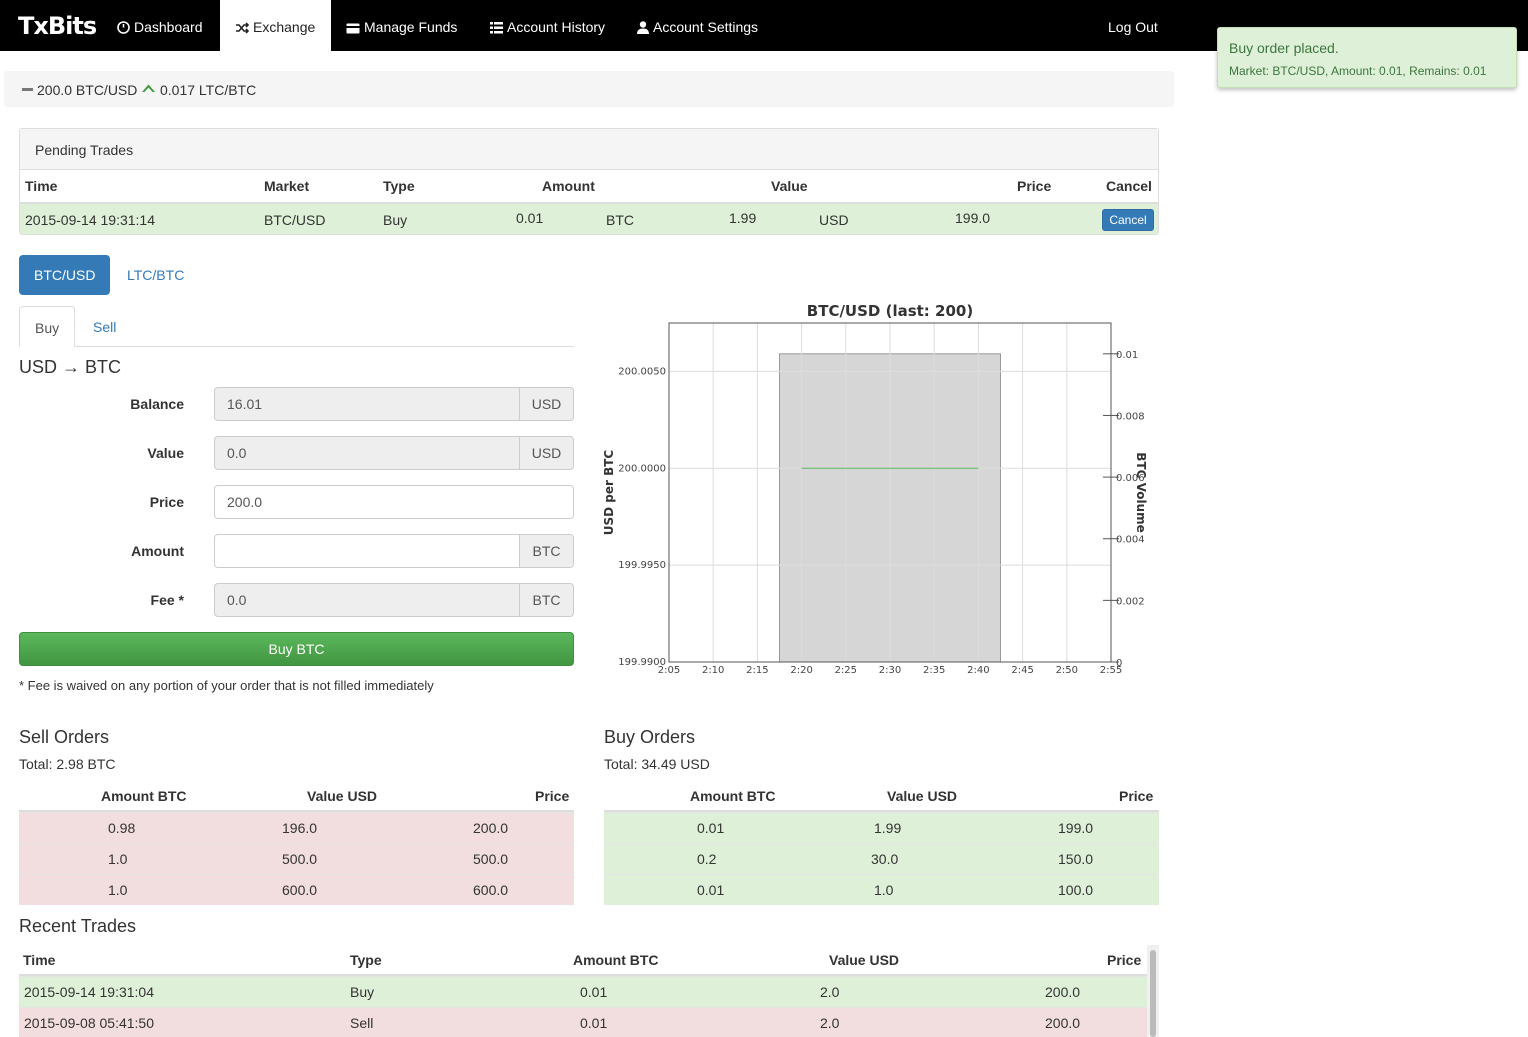  What do you see at coordinates (78, 926) in the screenshot?
I see `recent-trades-title: Recent Trades` at bounding box center [78, 926].